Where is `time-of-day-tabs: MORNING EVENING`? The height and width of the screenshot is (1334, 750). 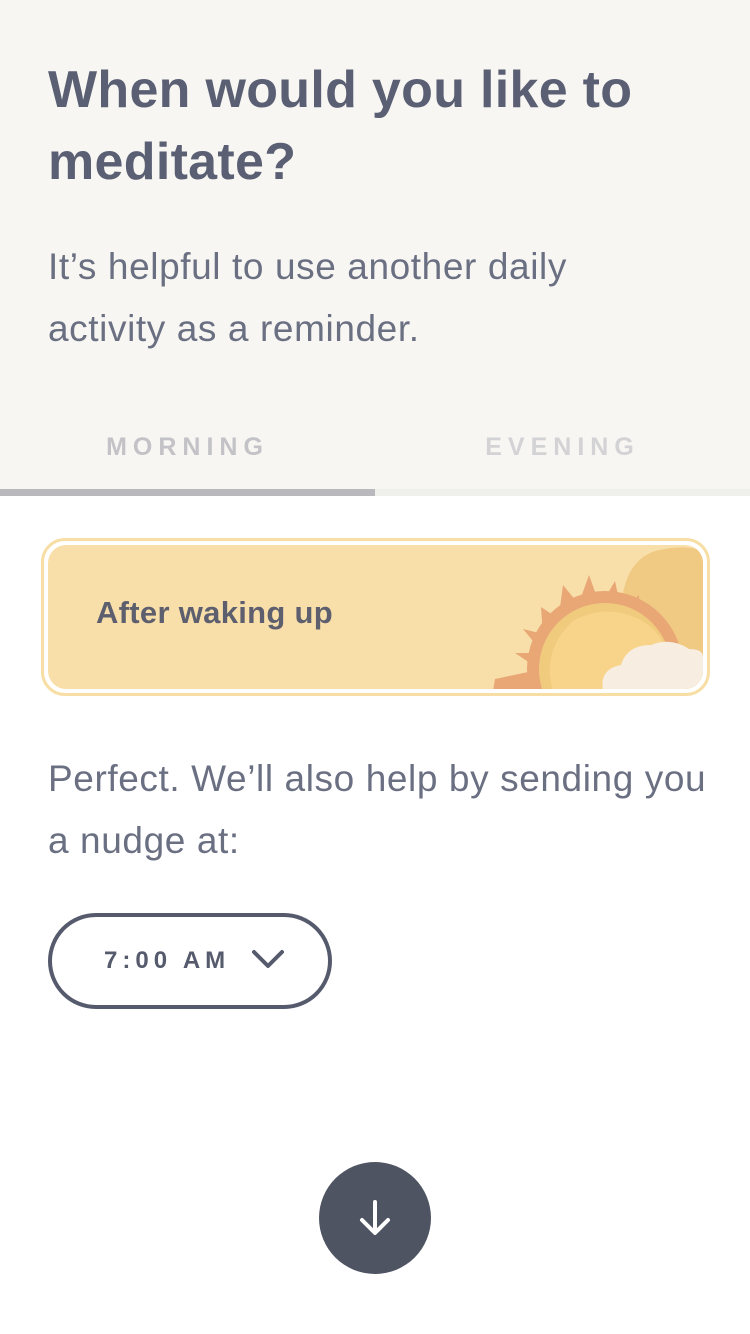 time-of-day-tabs: MORNING EVENING is located at coordinates (375, 450).